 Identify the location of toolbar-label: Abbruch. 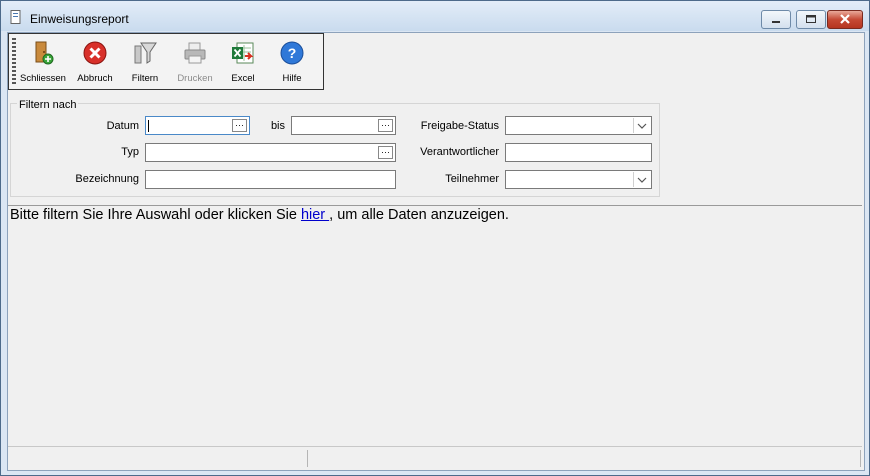
(95, 78).